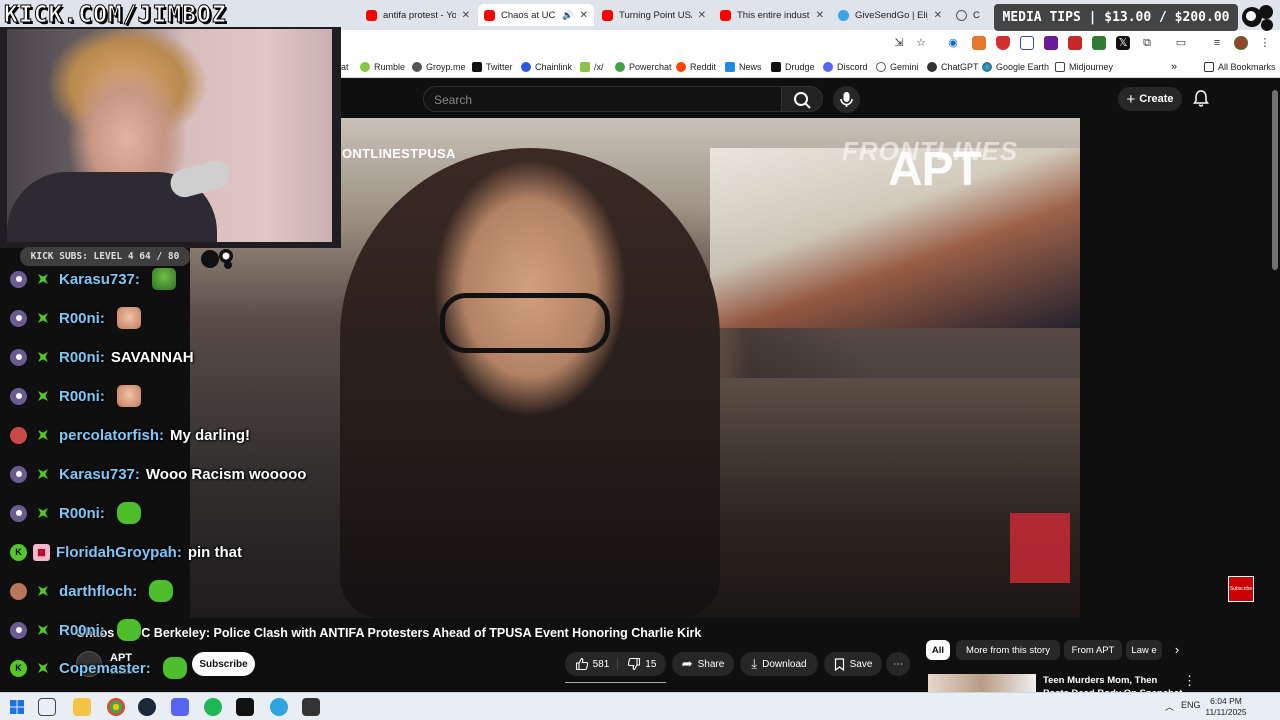  I want to click on more-actions-button: ⋯, so click(898, 664).